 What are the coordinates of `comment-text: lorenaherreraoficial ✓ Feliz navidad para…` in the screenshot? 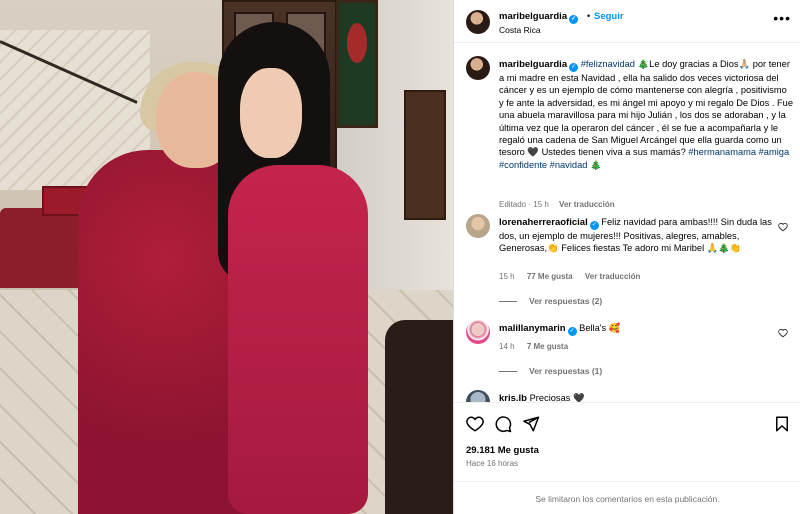 It's located at (636, 235).